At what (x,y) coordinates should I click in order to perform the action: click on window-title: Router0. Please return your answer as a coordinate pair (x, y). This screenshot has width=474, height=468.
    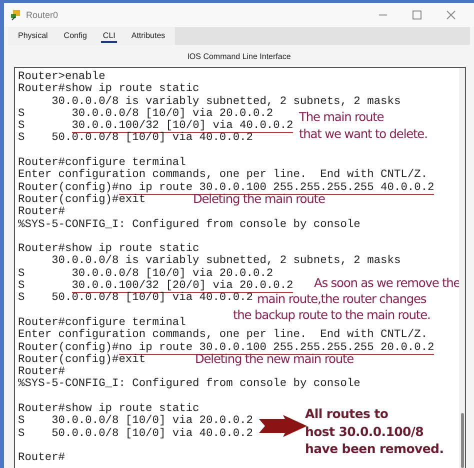
    Looking at the image, I should click on (43, 15).